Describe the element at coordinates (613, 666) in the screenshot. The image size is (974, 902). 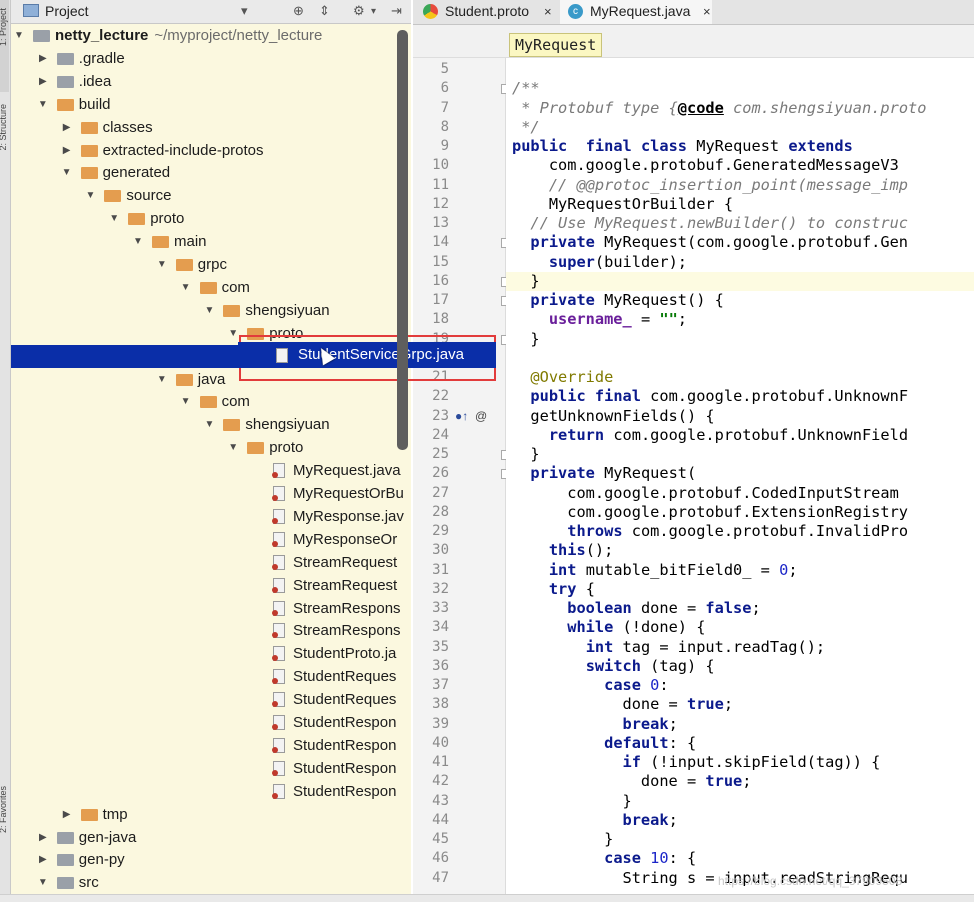
I see `code-line: switch (tag) {` at that location.